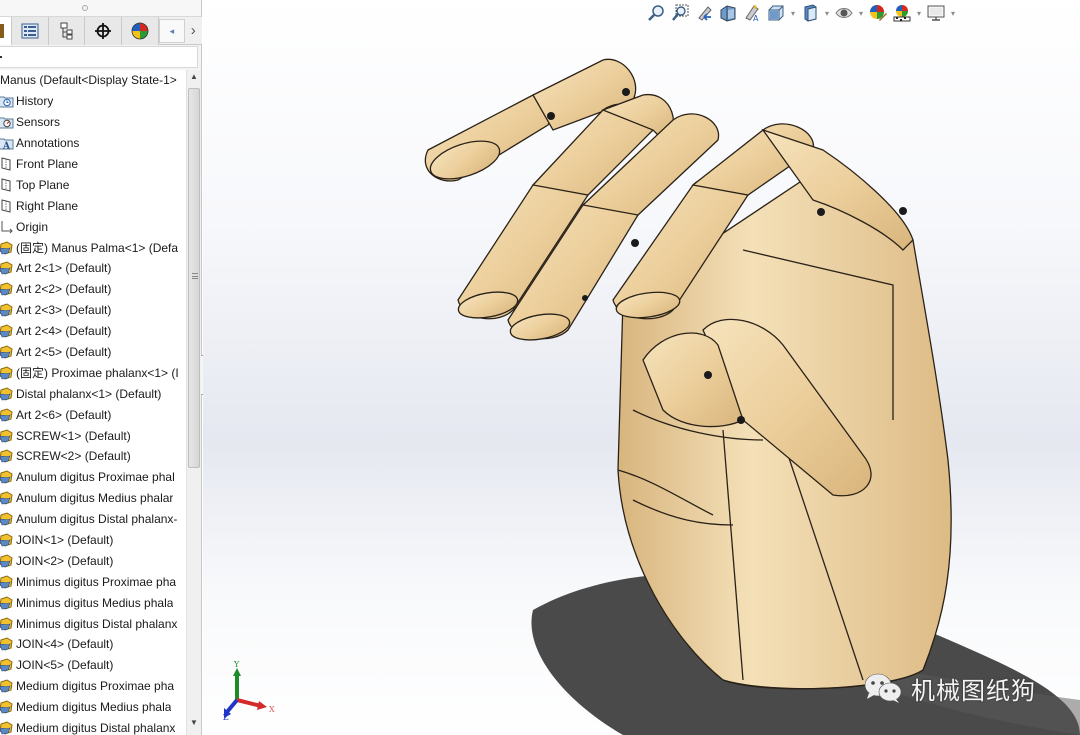 The height and width of the screenshot is (735, 1080). What do you see at coordinates (99, 57) in the screenshot?
I see `tree-filter-input` at bounding box center [99, 57].